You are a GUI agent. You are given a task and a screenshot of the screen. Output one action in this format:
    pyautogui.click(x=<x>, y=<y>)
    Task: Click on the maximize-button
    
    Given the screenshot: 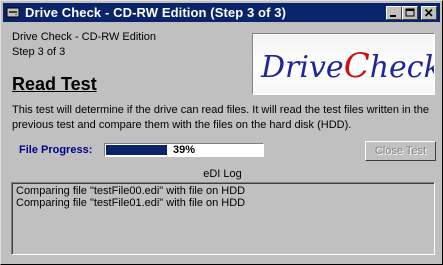 What is the action you would take?
    pyautogui.click(x=410, y=13)
    